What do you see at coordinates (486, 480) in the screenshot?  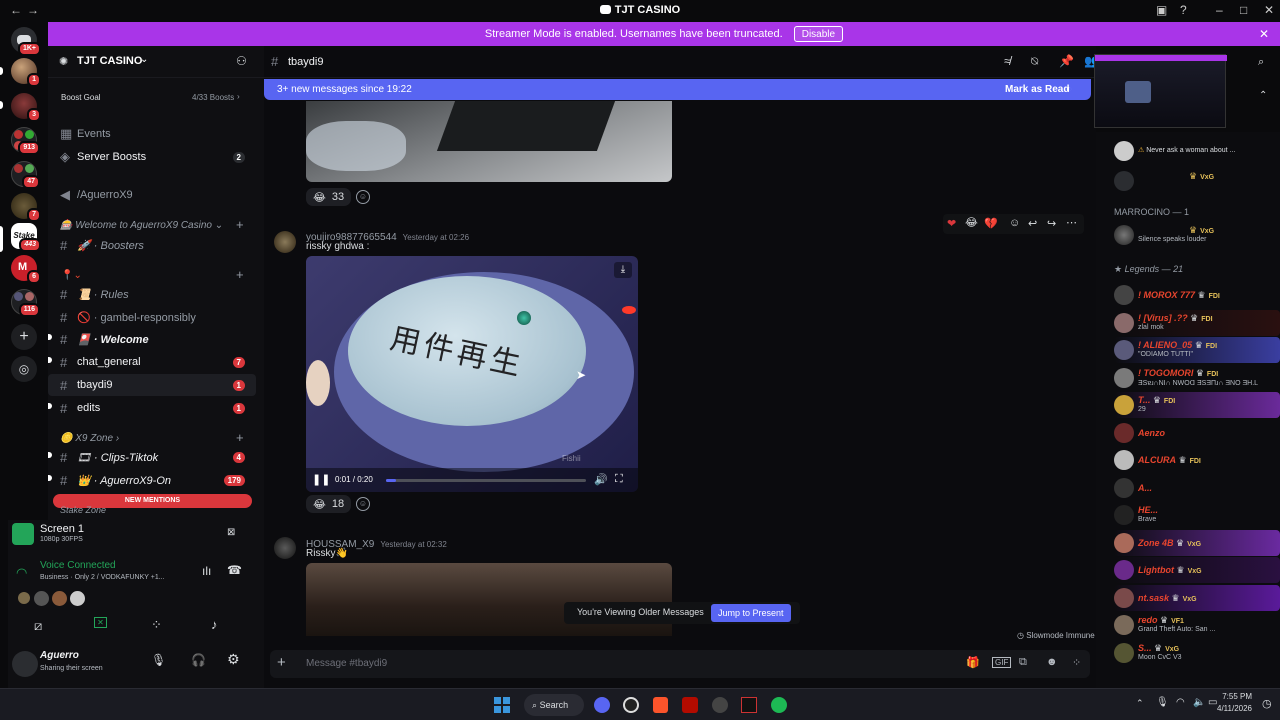 I see `video-progress-track` at bounding box center [486, 480].